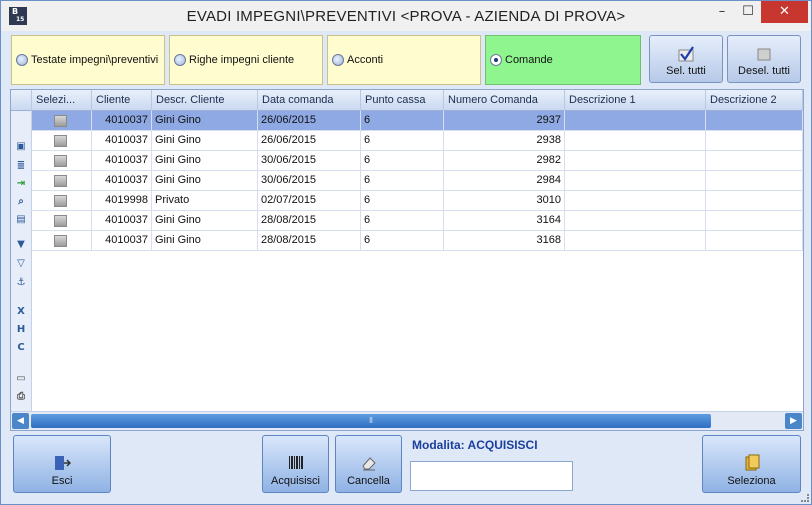 This screenshot has height=505, width=812. I want to click on export-icon: ⇥, so click(21, 184).